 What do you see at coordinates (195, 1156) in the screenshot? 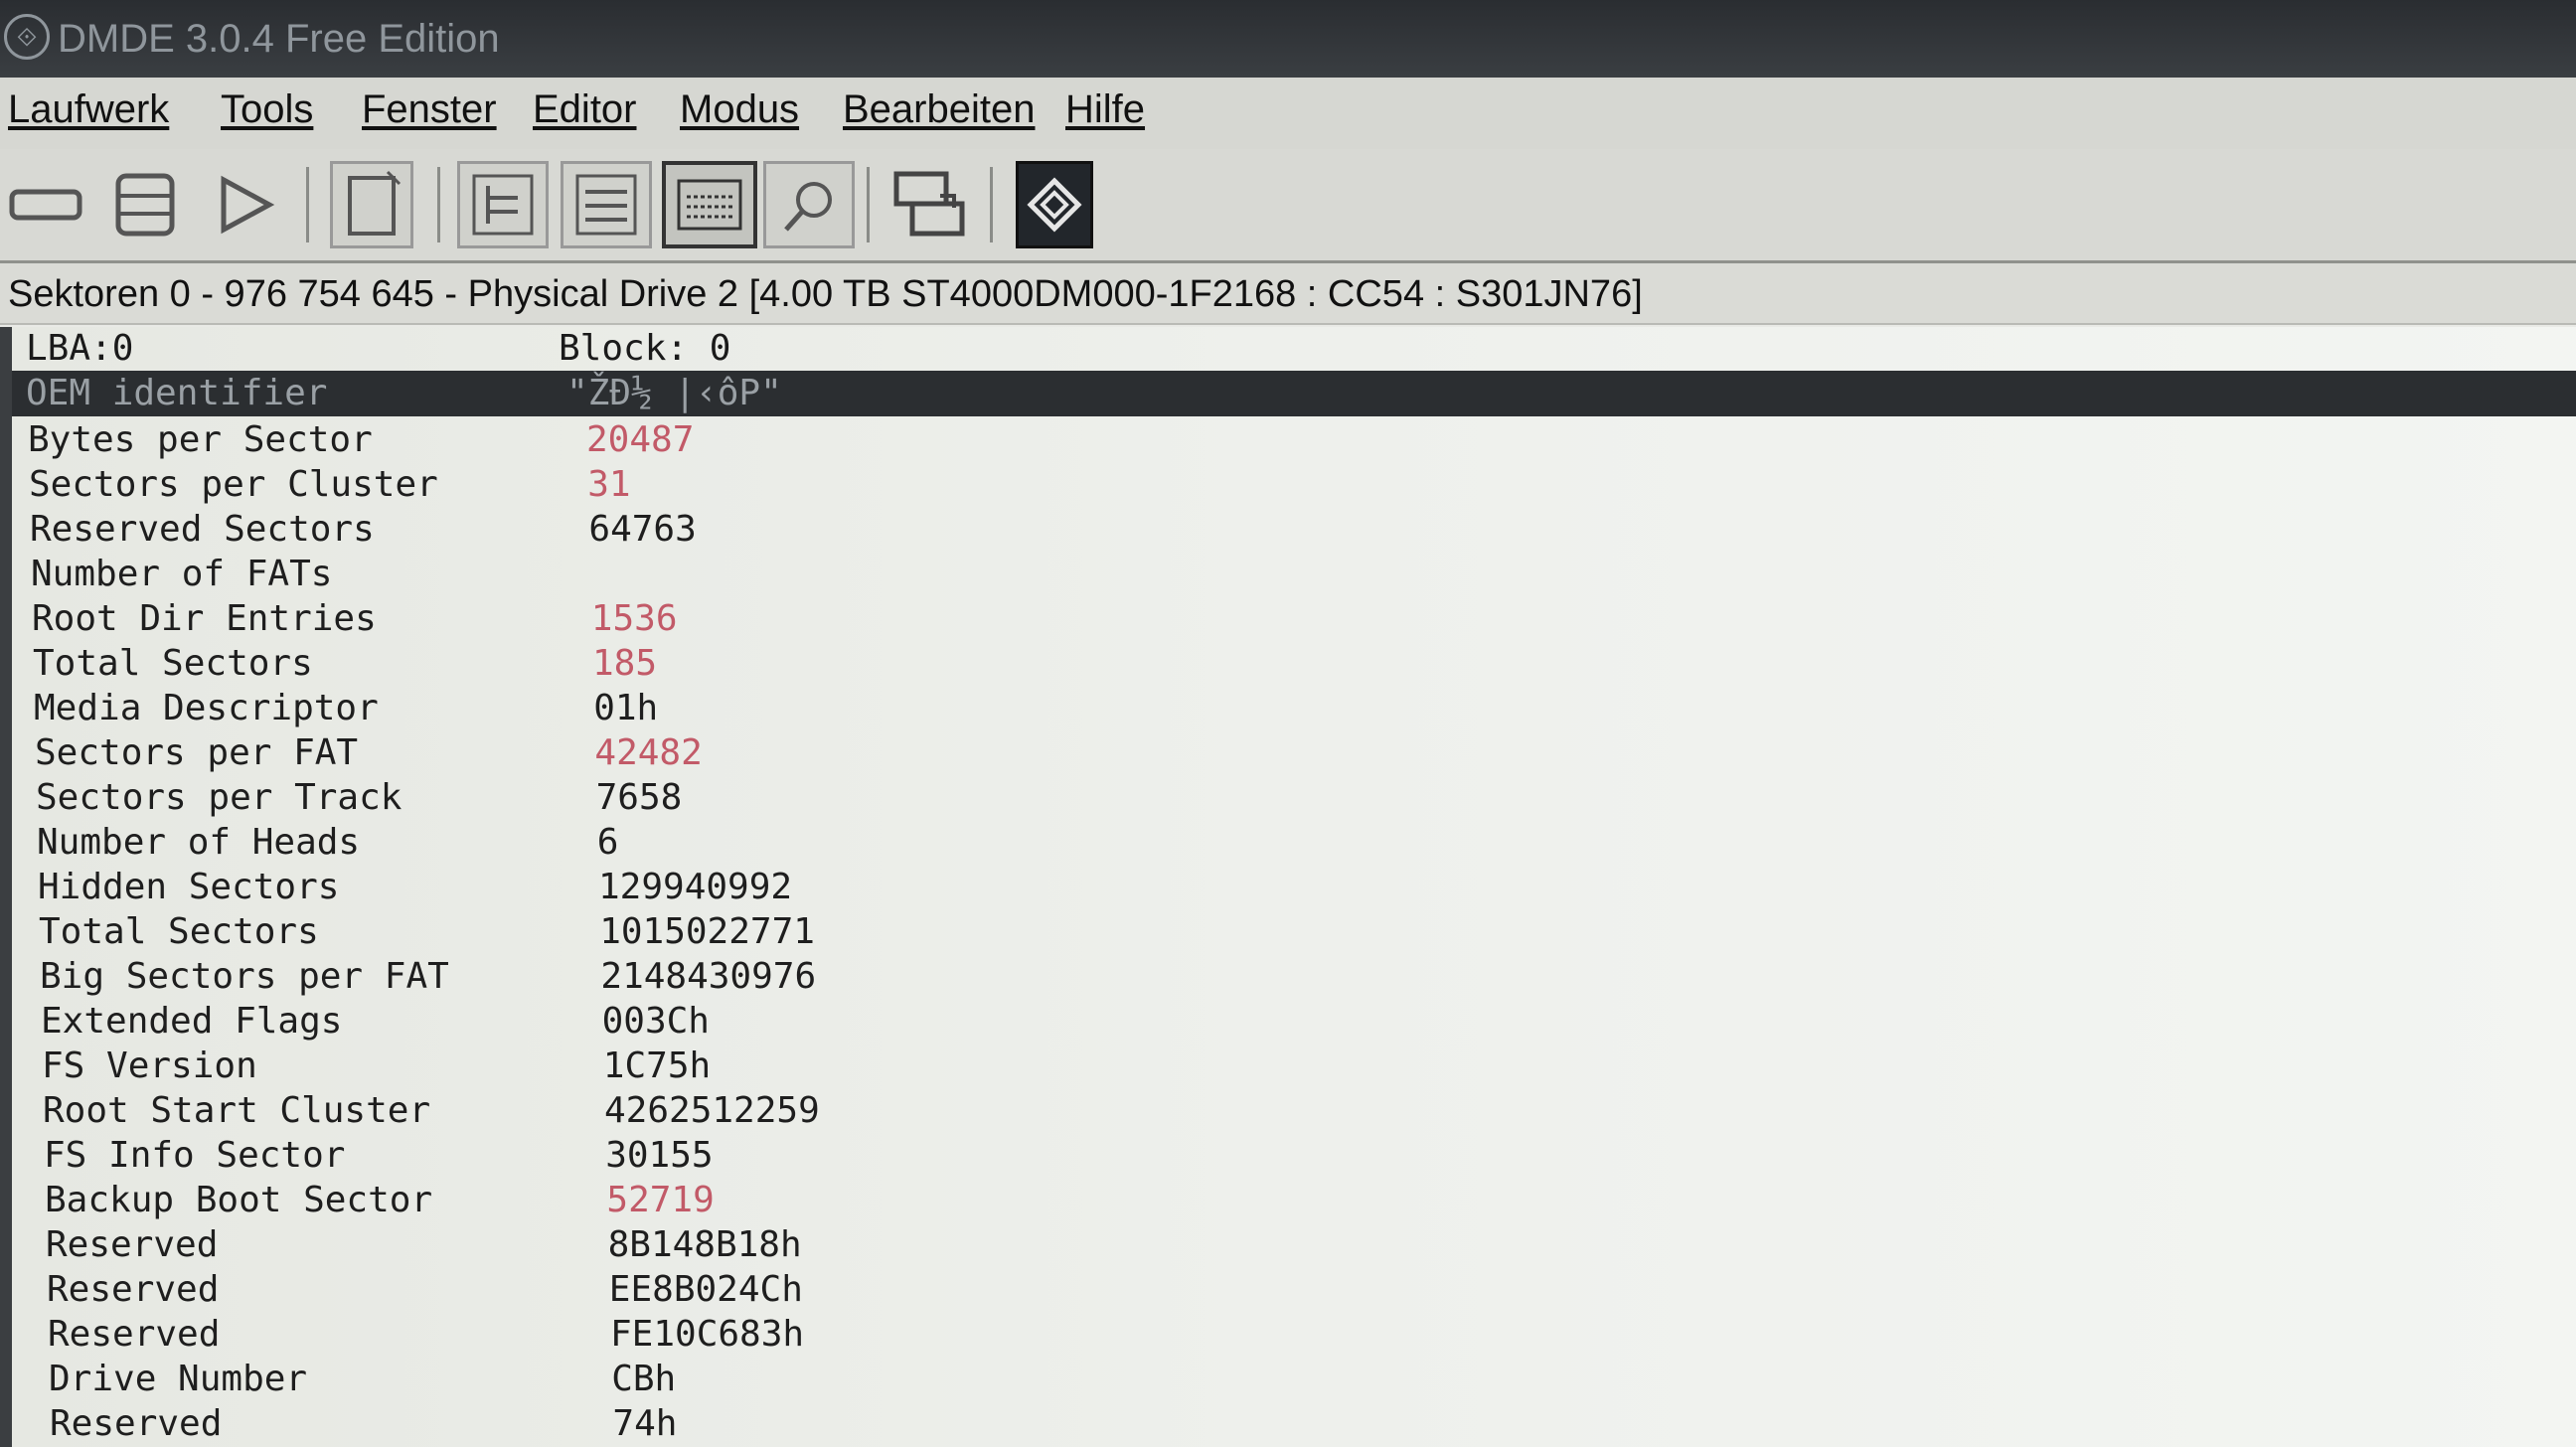
I see `field-name: FS Info Sector` at bounding box center [195, 1156].